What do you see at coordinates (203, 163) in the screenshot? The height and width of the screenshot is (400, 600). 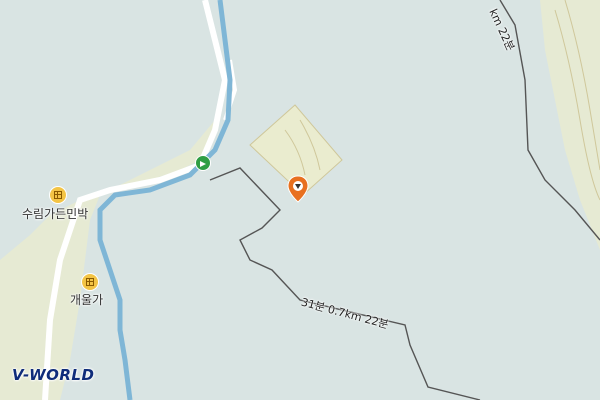 I see `trail-arrow-icon` at bounding box center [203, 163].